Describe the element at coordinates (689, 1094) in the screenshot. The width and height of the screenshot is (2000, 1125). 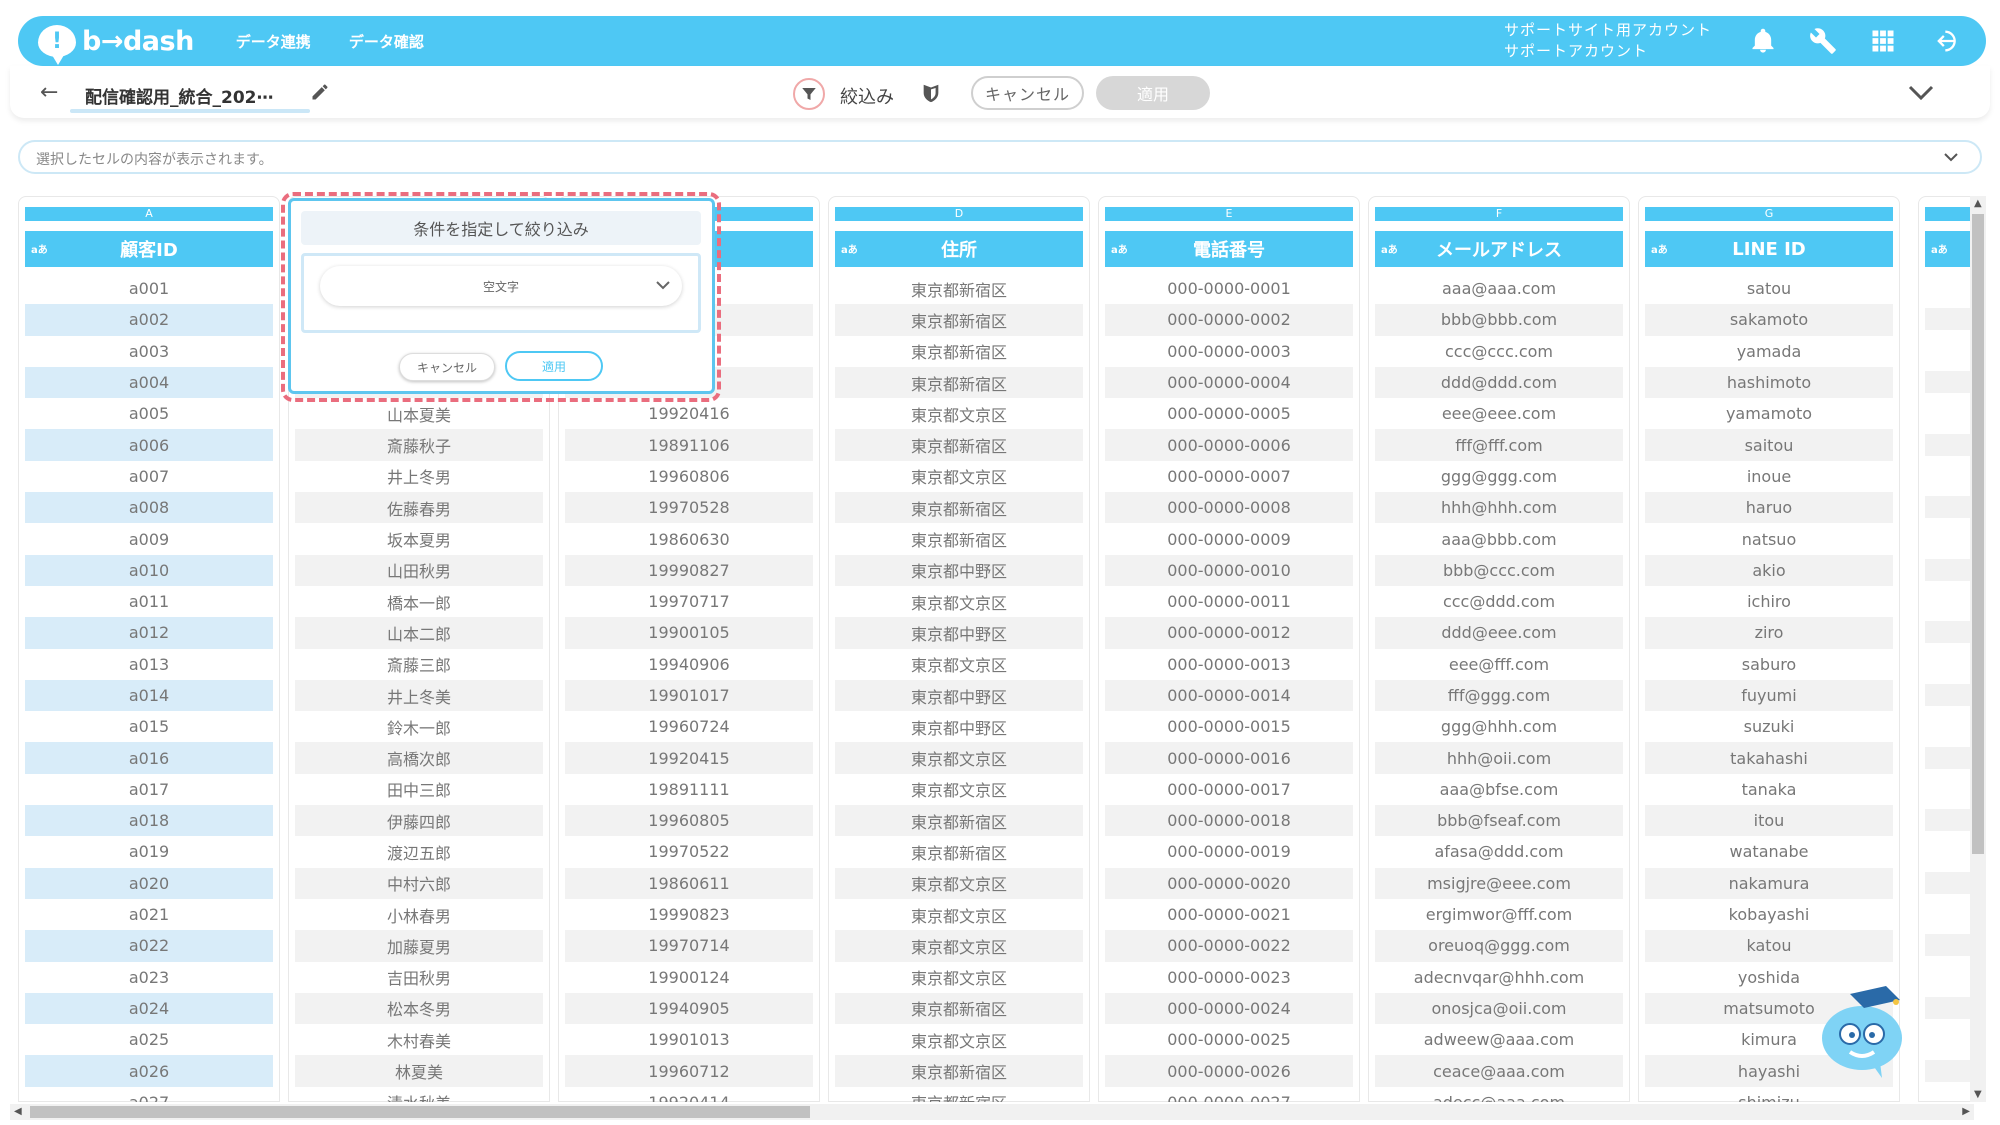
I see `table-cell: 19920414` at that location.